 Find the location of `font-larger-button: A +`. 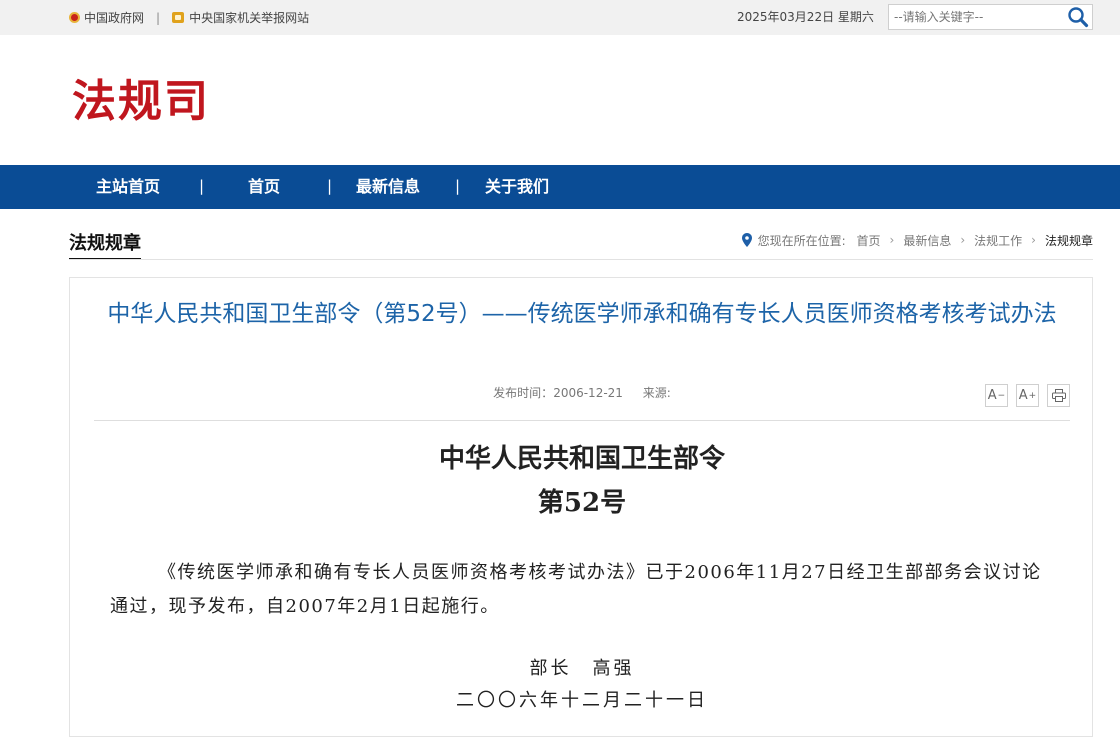

font-larger-button: A + is located at coordinates (1027, 395).